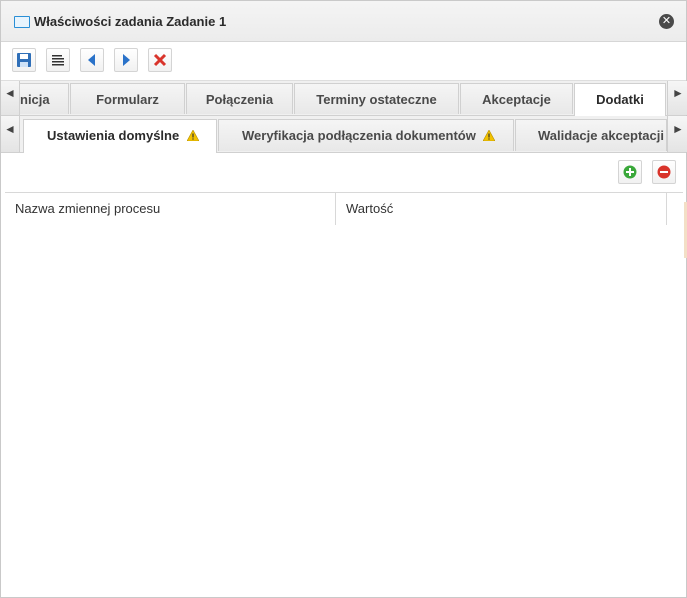 Image resolution: width=687 pixels, height=598 pixels. I want to click on delete-button, so click(160, 60).